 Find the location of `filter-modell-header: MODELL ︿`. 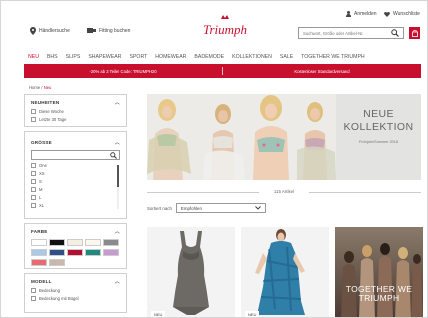

filter-modell-header: MODELL ︿ is located at coordinates (75, 281).